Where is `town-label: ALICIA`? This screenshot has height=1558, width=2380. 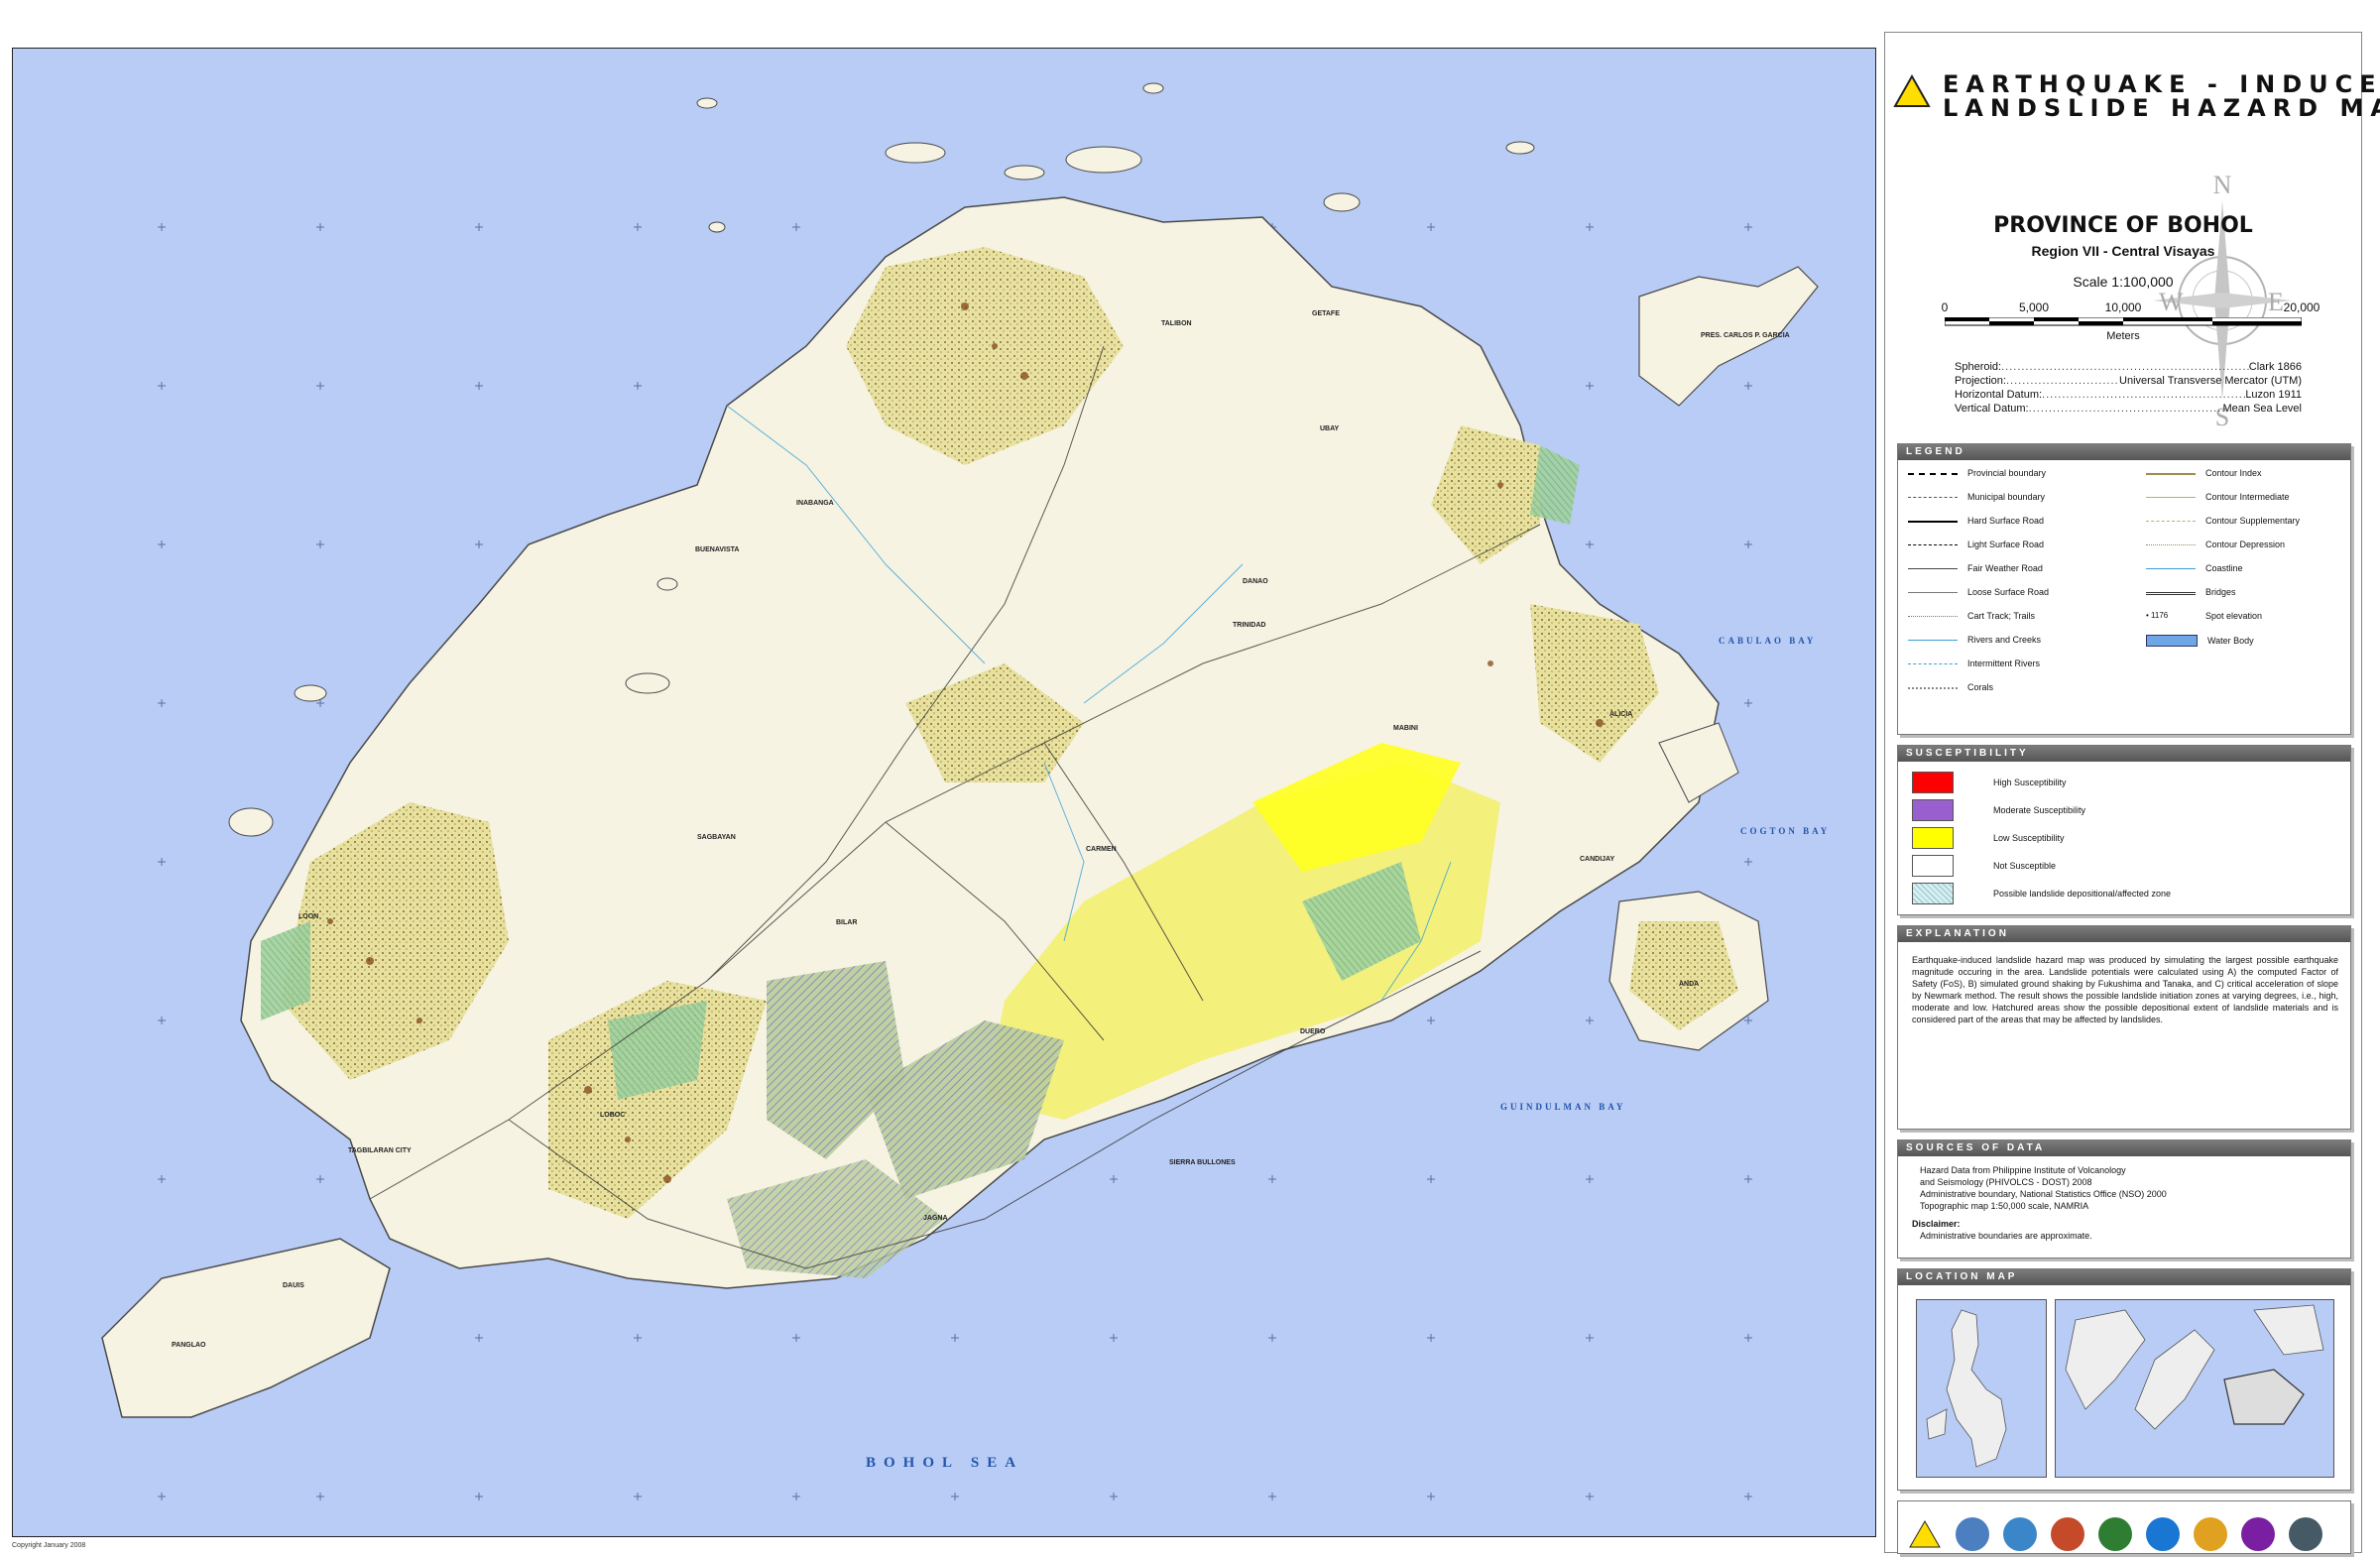
town-label: ALICIA is located at coordinates (1621, 714).